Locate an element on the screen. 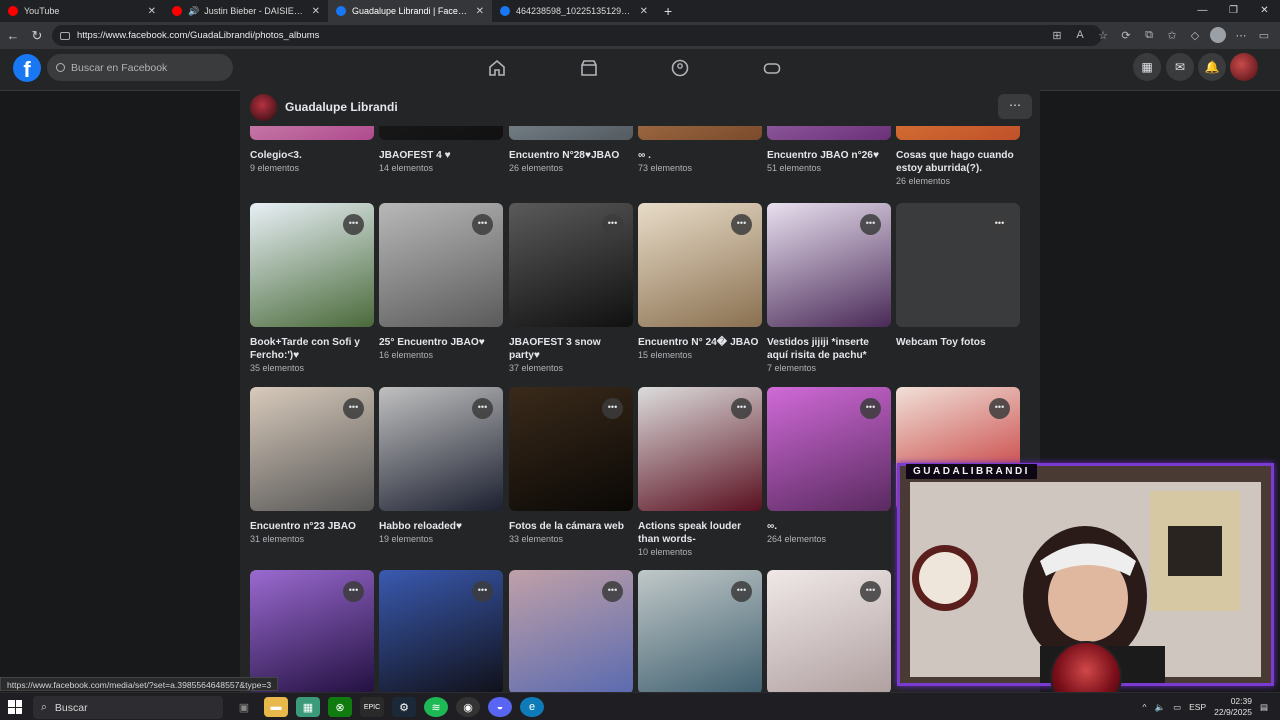  extension-icon: ⧉ is located at coordinates (1149, 35).